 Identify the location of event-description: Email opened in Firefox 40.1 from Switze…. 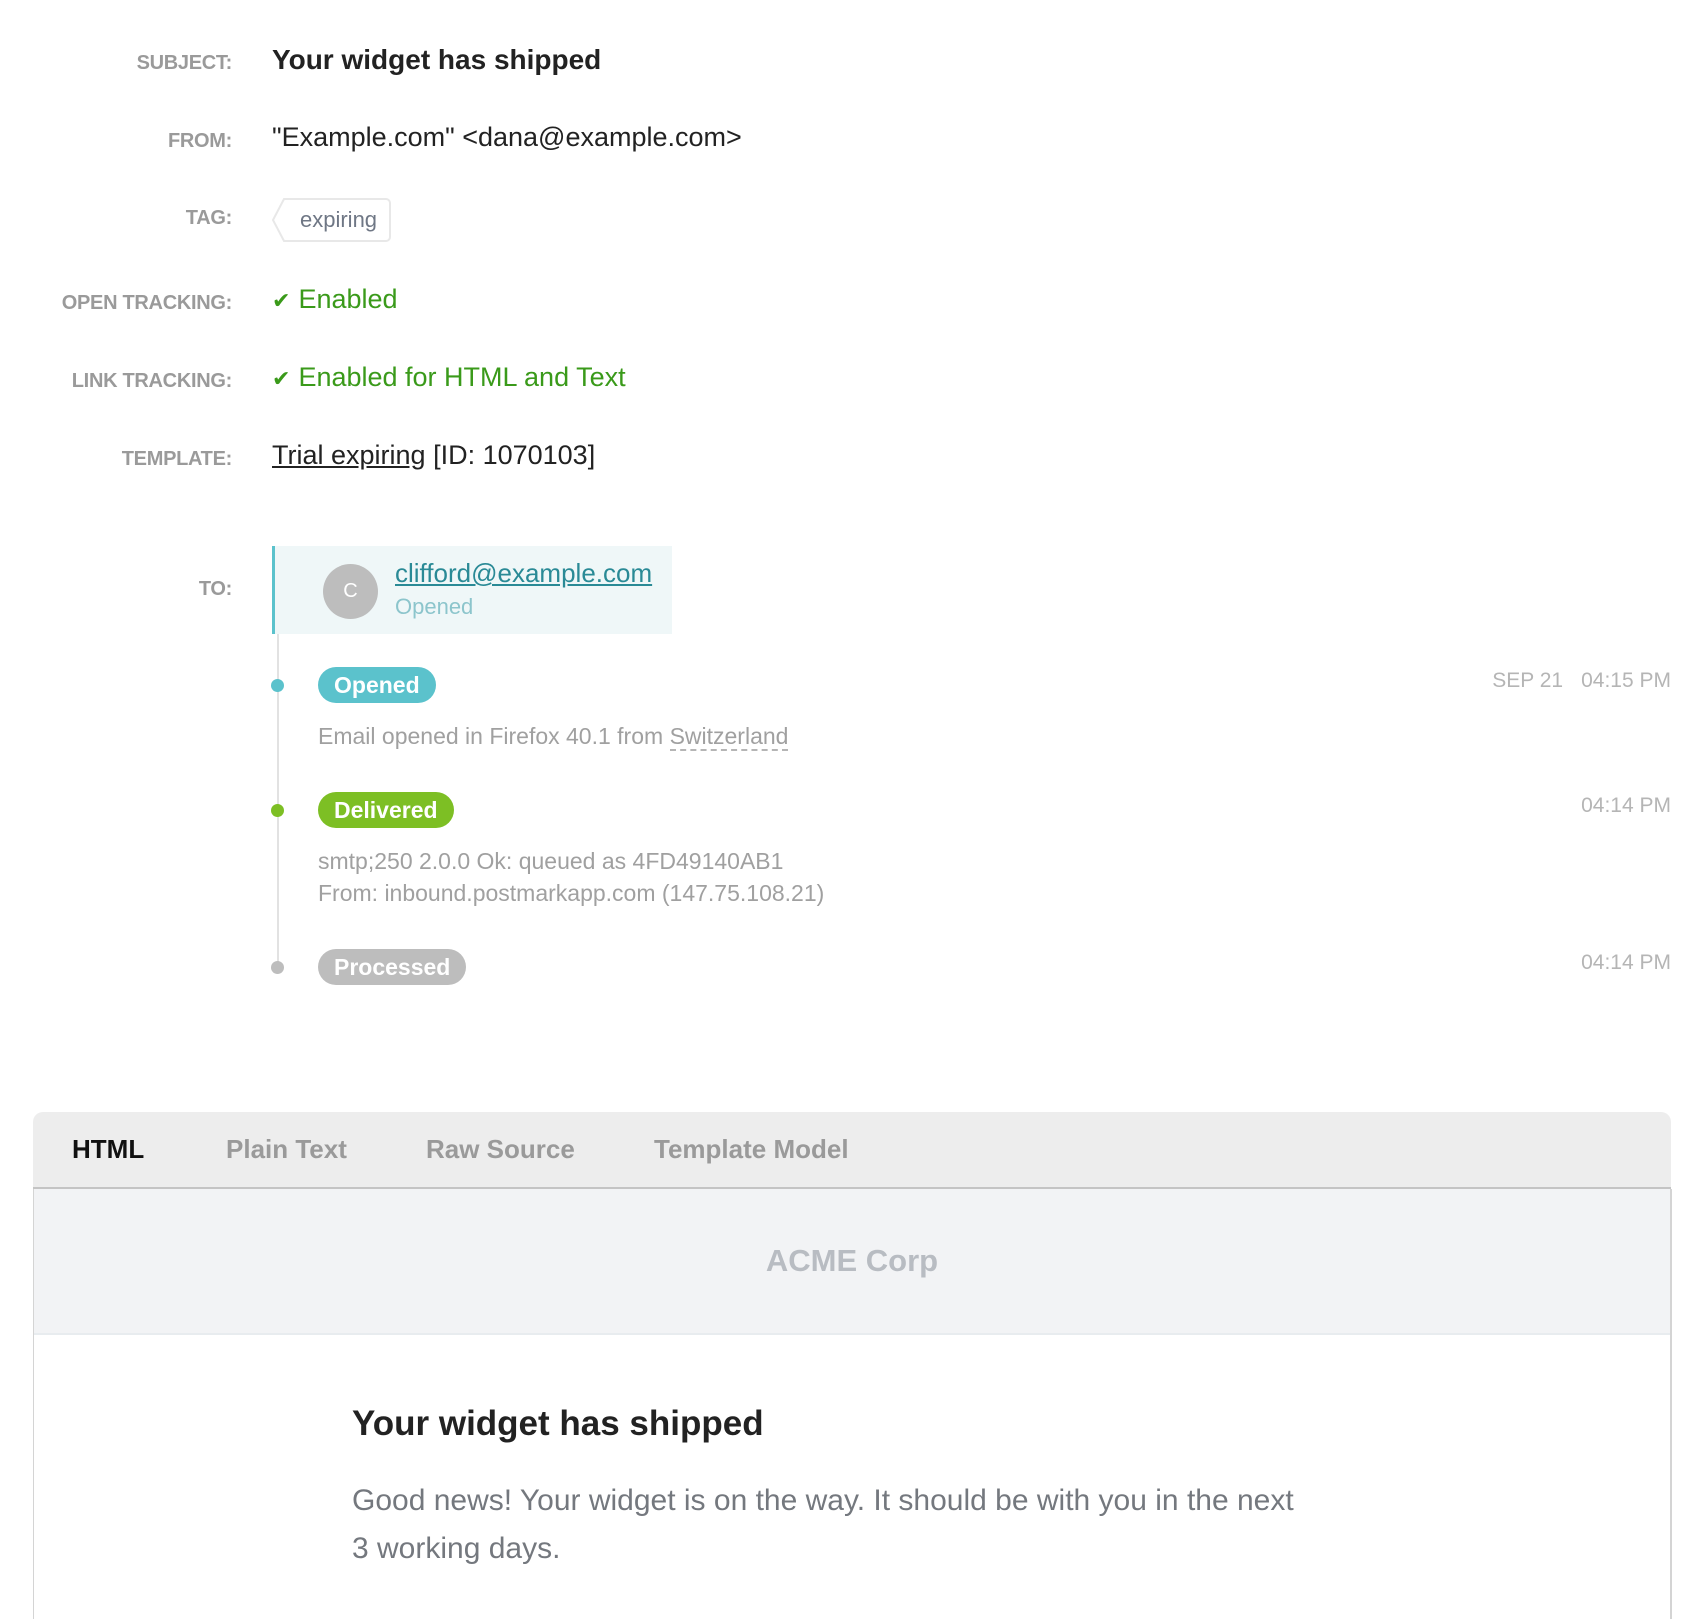
(553, 736).